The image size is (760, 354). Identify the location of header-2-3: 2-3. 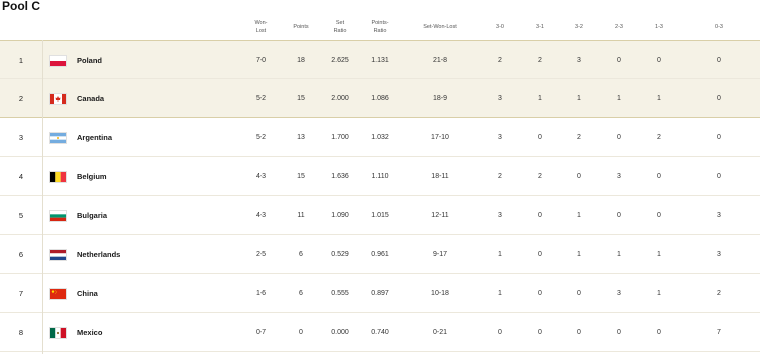
(619, 27).